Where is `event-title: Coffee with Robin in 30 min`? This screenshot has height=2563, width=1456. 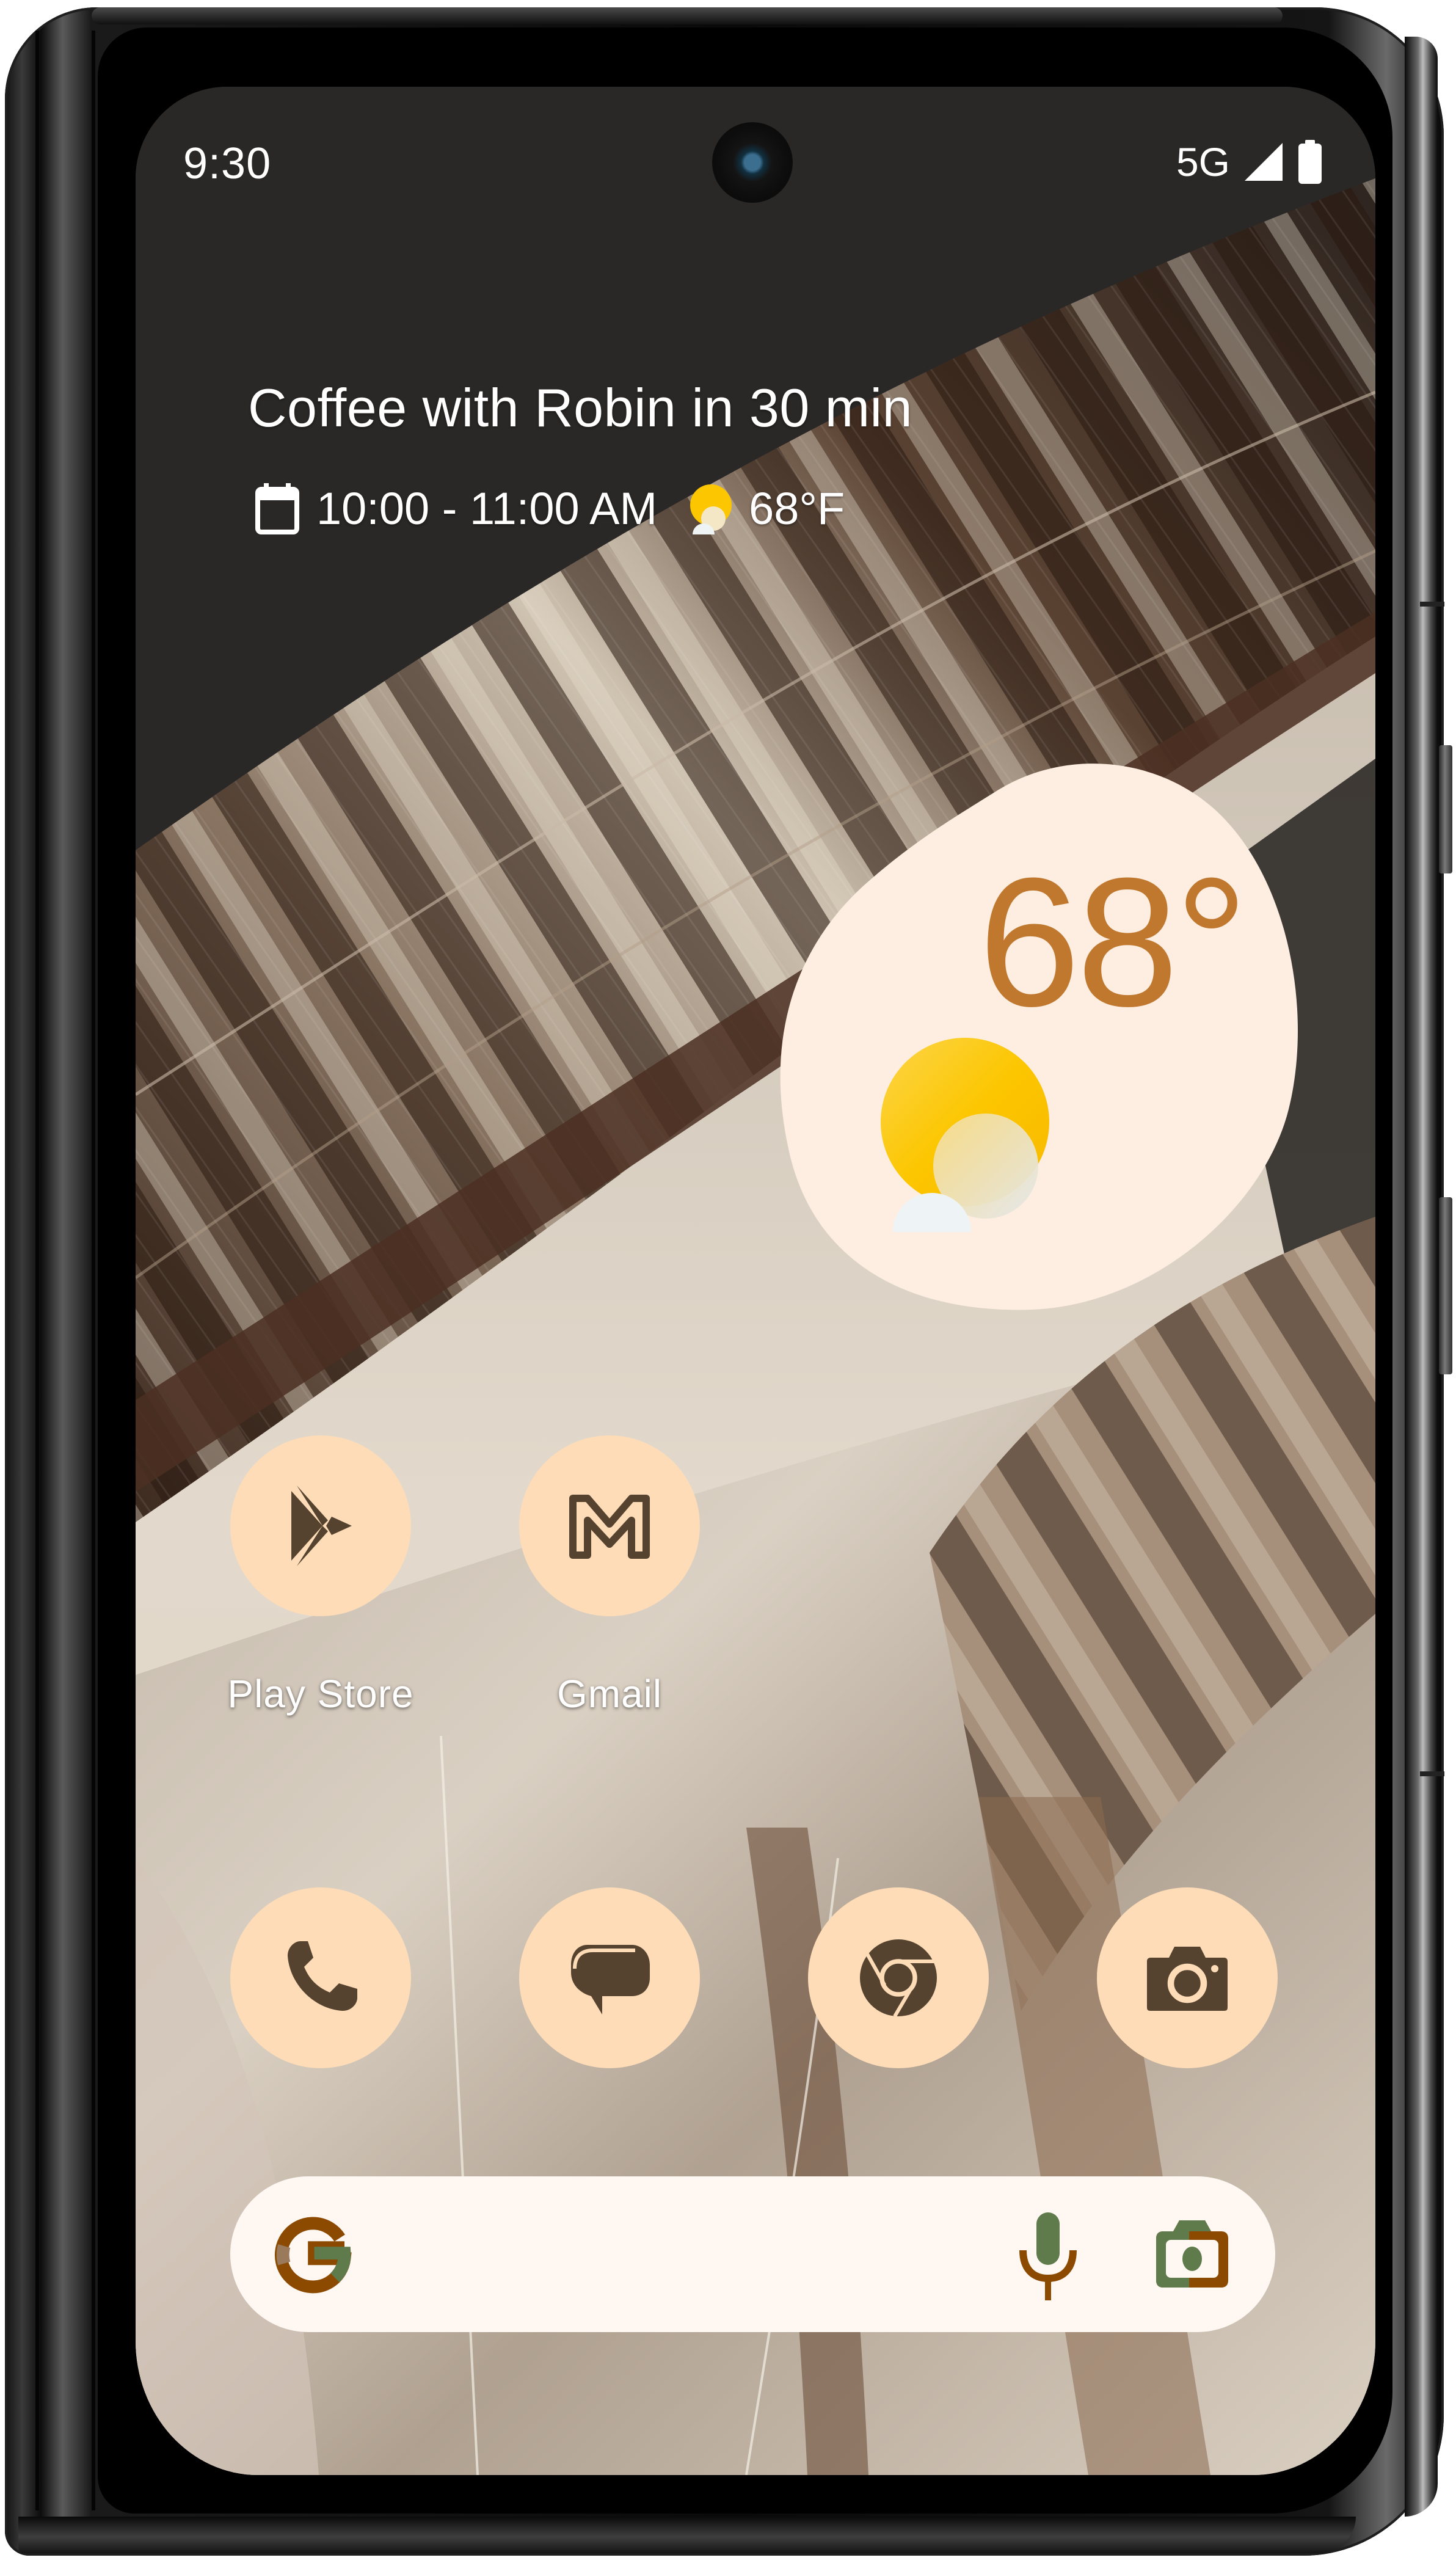 event-title: Coffee with Robin in 30 min is located at coordinates (580, 408).